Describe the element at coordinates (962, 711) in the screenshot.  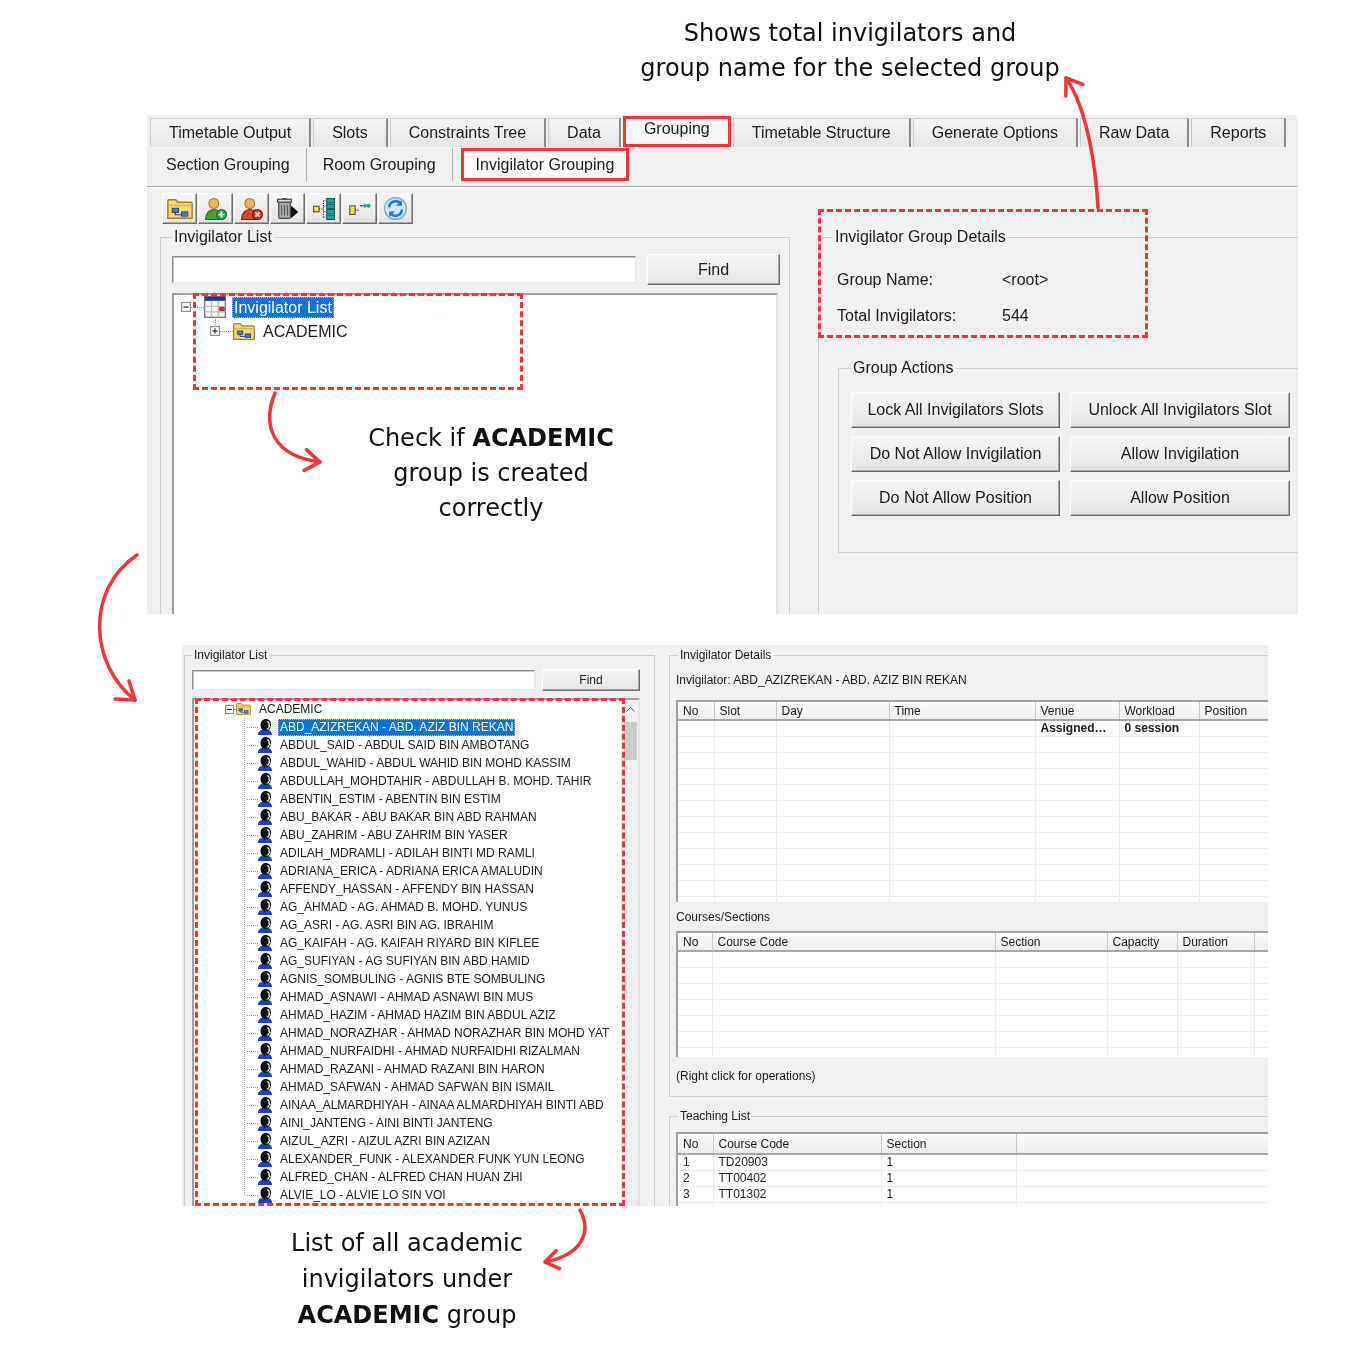
I see `column-header: Time` at that location.